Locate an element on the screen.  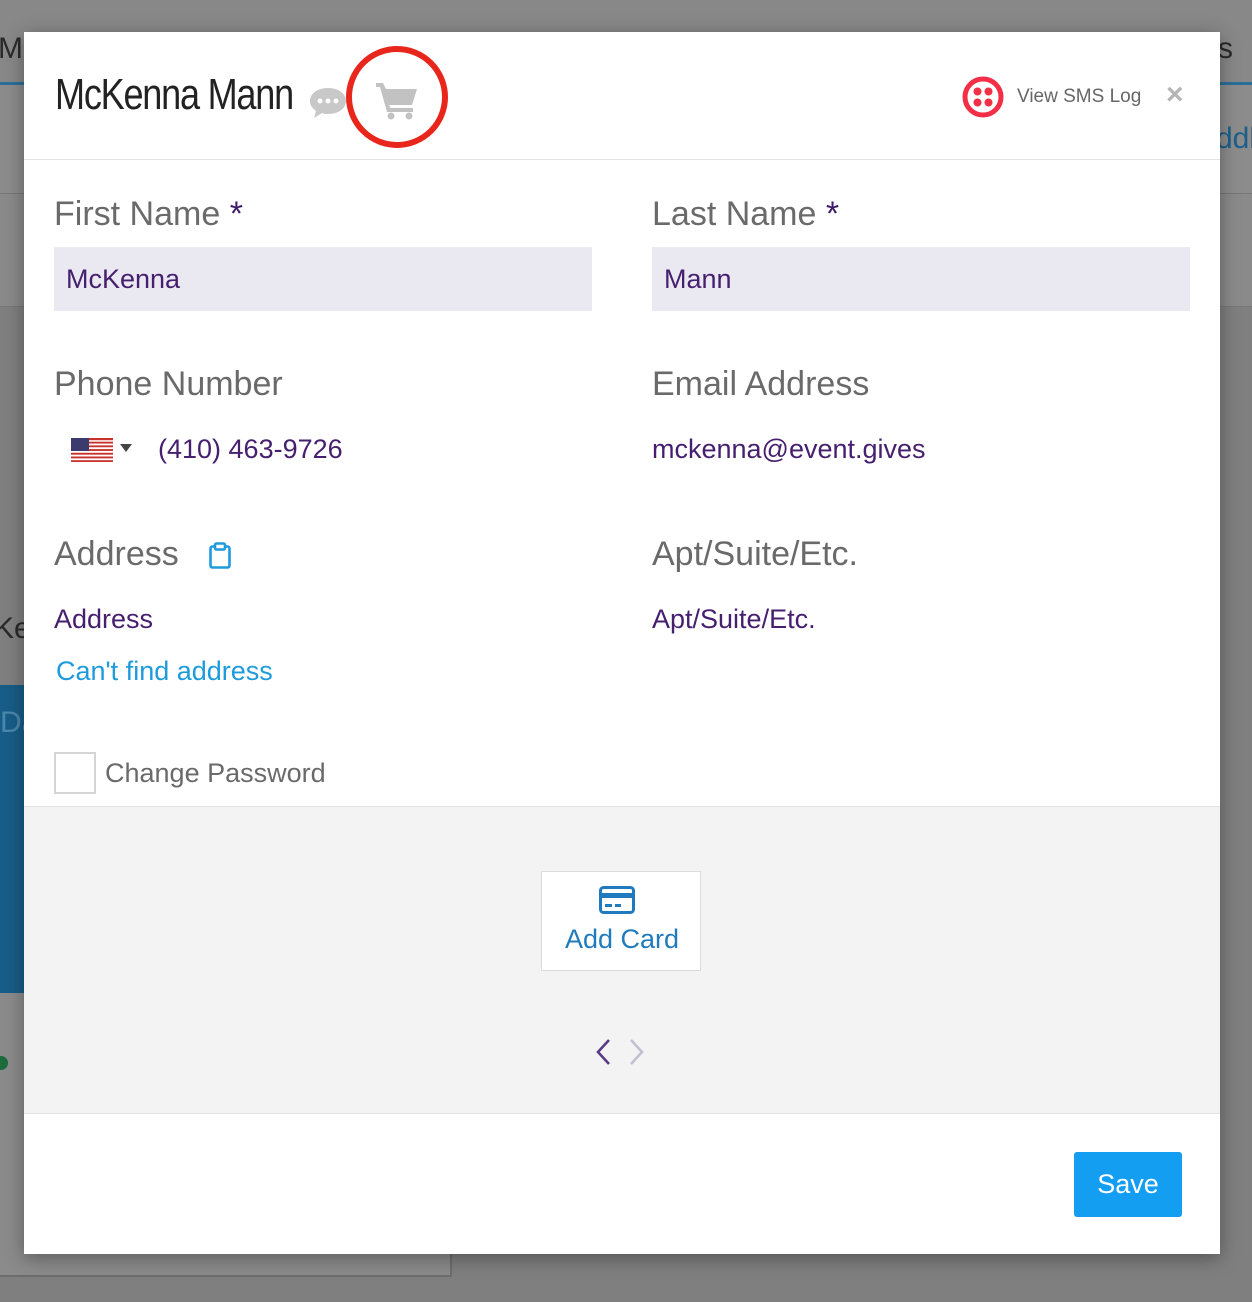
clipboard-icon is located at coordinates (220, 556).